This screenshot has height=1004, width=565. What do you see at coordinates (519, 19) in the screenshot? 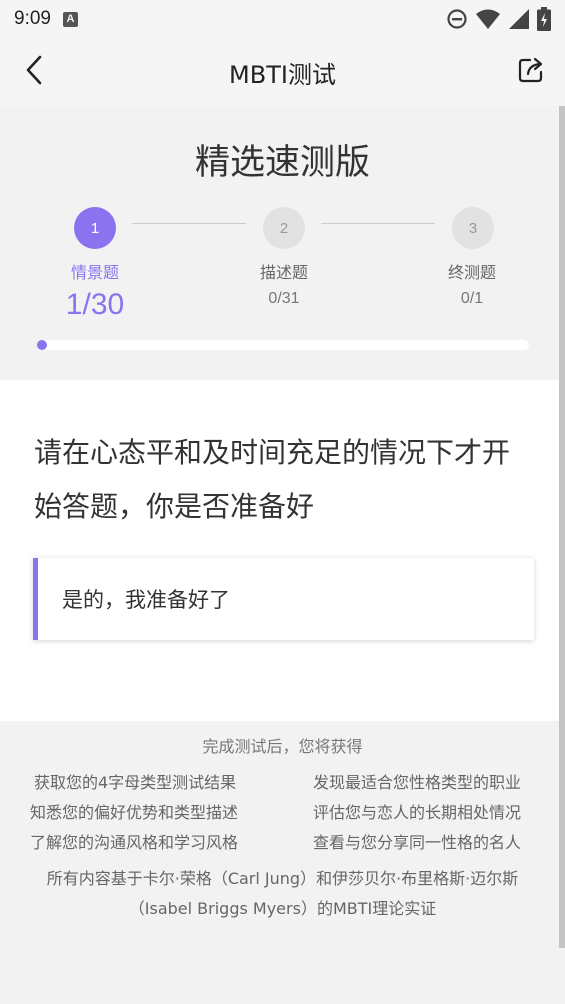
I see `cellular-signal-icon` at bounding box center [519, 19].